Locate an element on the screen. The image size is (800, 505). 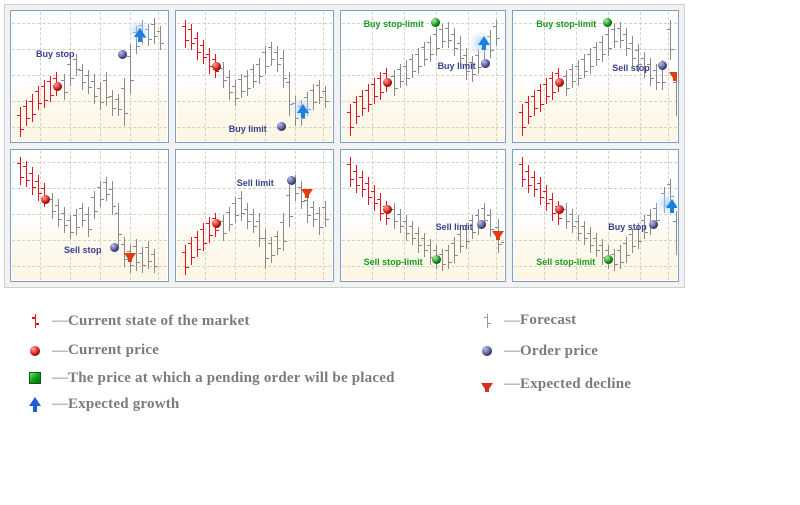
panel-sell-stop-limit: Sell limit Sell stop-limit is located at coordinates (423, 215).